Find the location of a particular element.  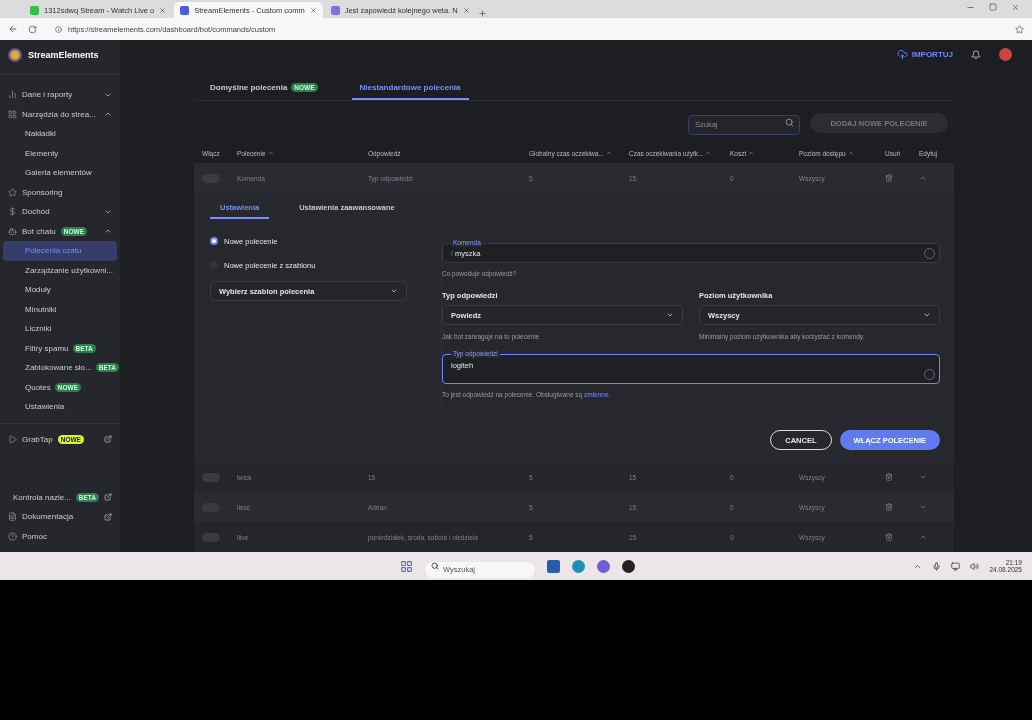

app-icon is located at coordinates (628, 566).